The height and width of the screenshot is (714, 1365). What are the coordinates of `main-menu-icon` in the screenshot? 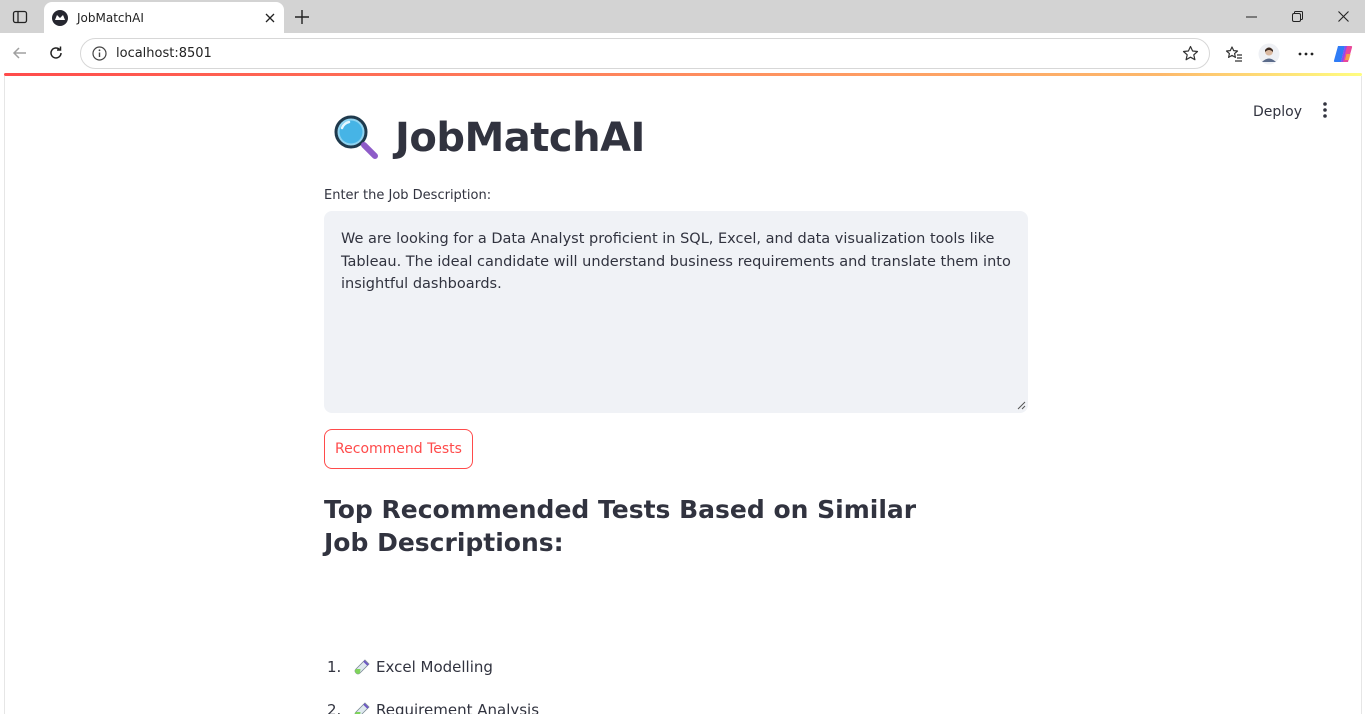 It's located at (1325, 110).